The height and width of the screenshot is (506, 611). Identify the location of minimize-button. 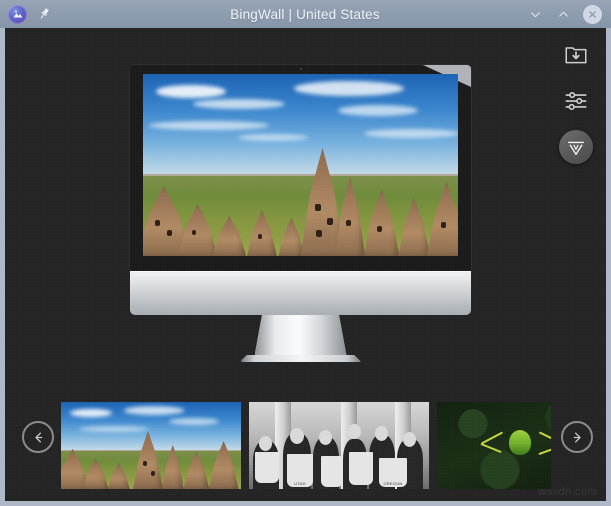
(535, 14).